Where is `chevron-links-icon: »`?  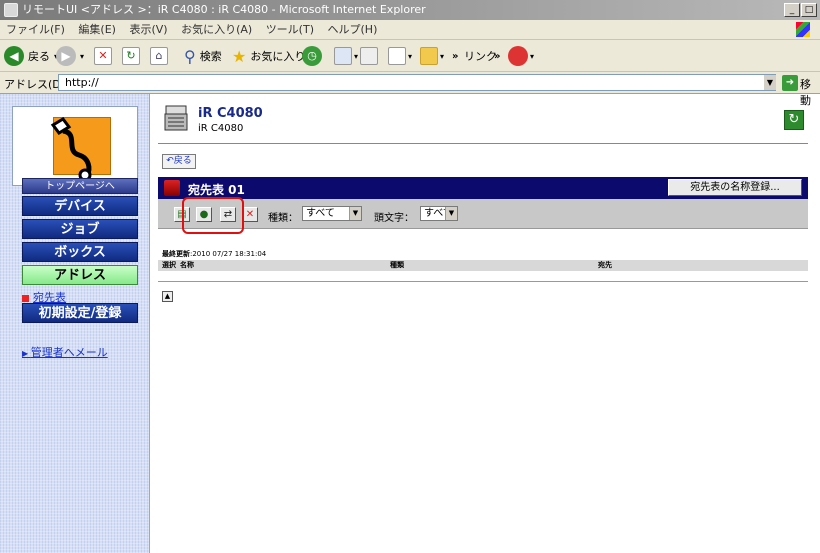
chevron-links-icon: » is located at coordinates (497, 56).